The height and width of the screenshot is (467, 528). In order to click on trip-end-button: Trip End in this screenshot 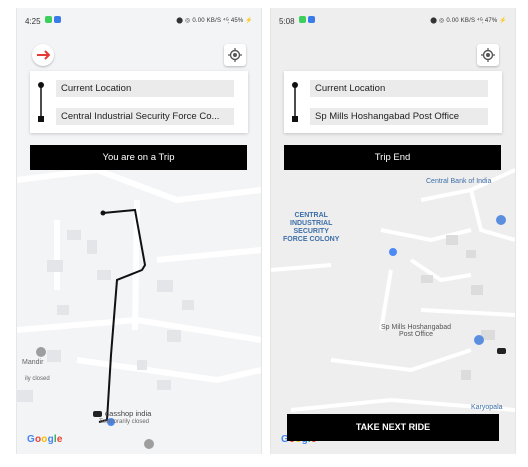, I will do `click(392, 157)`.